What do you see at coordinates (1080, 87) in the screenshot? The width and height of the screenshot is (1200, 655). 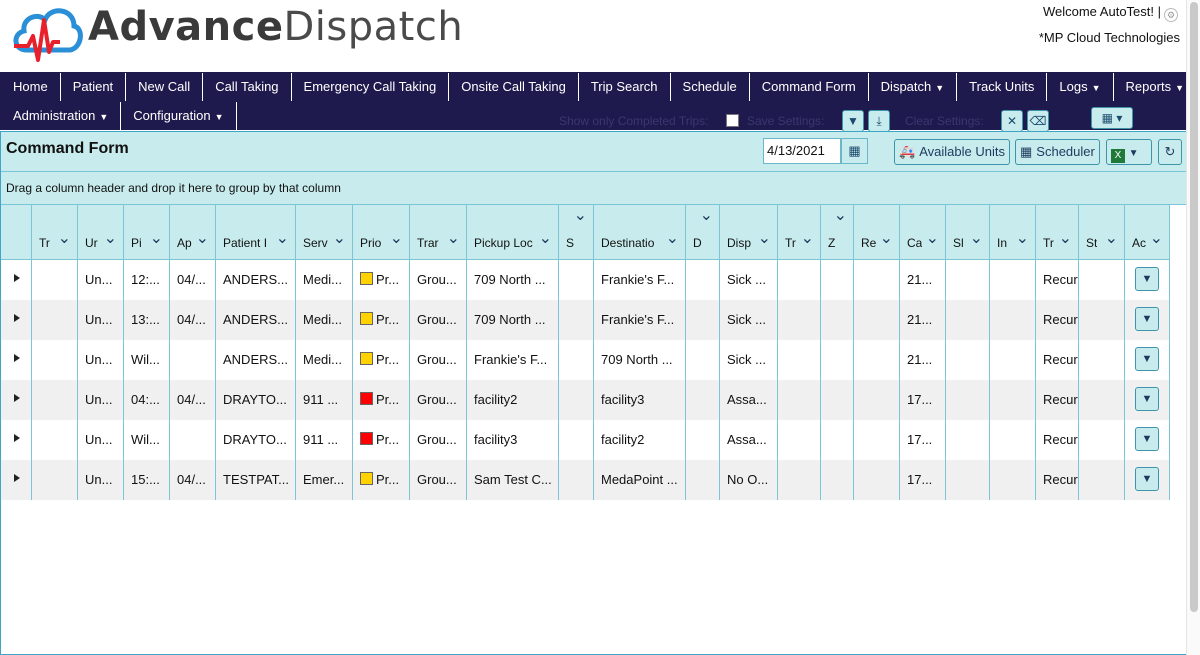 I see `nav-logs: Logs ▼` at bounding box center [1080, 87].